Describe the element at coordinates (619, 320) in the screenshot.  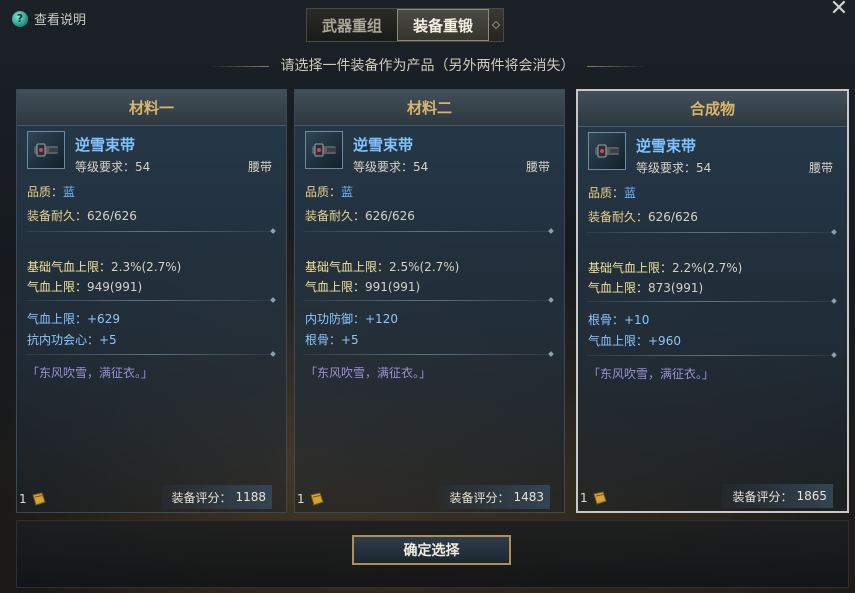
I see `extra-stat-1: 根骨：+10` at that location.